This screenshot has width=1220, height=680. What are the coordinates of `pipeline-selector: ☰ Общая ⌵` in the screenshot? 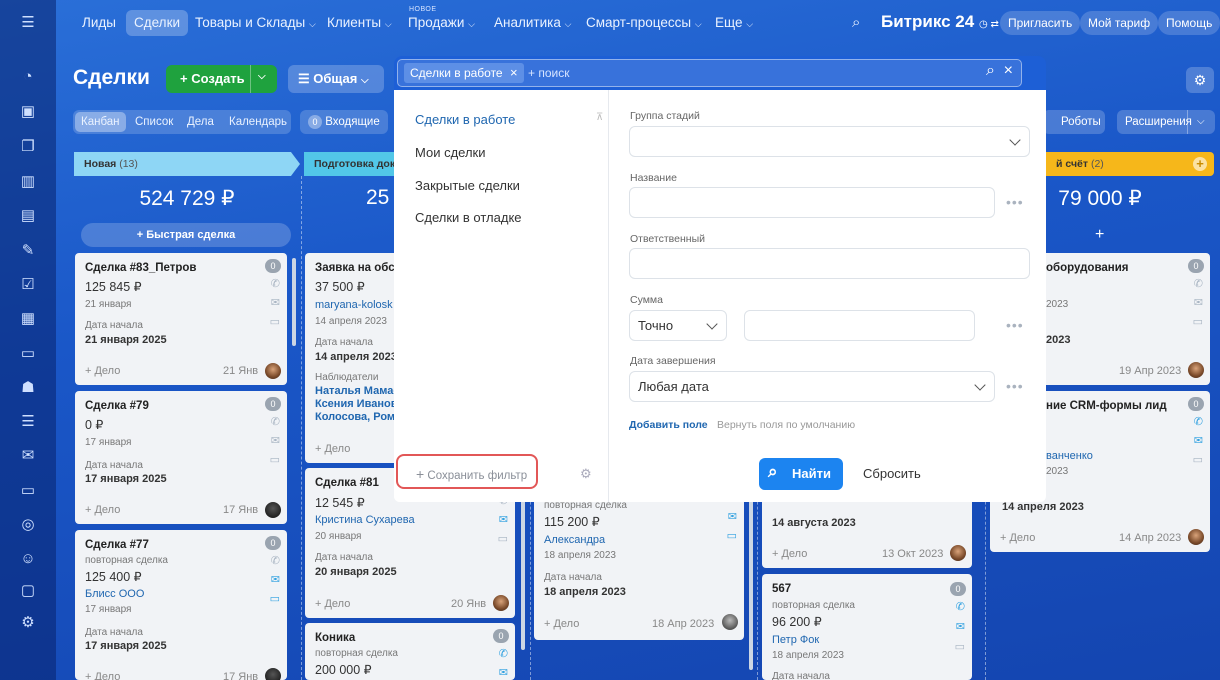 It's located at (336, 79).